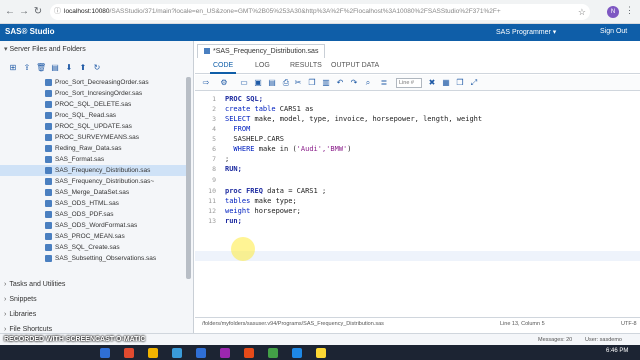 The image size is (640, 360). Describe the element at coordinates (384, 83) in the screenshot. I see `format-icon: ≣` at that location.